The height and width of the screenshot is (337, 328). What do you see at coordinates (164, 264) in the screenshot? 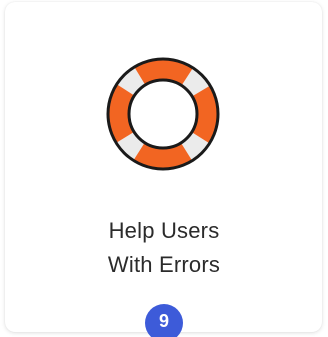
I see `card-title-line-2: With Errors` at bounding box center [164, 264].